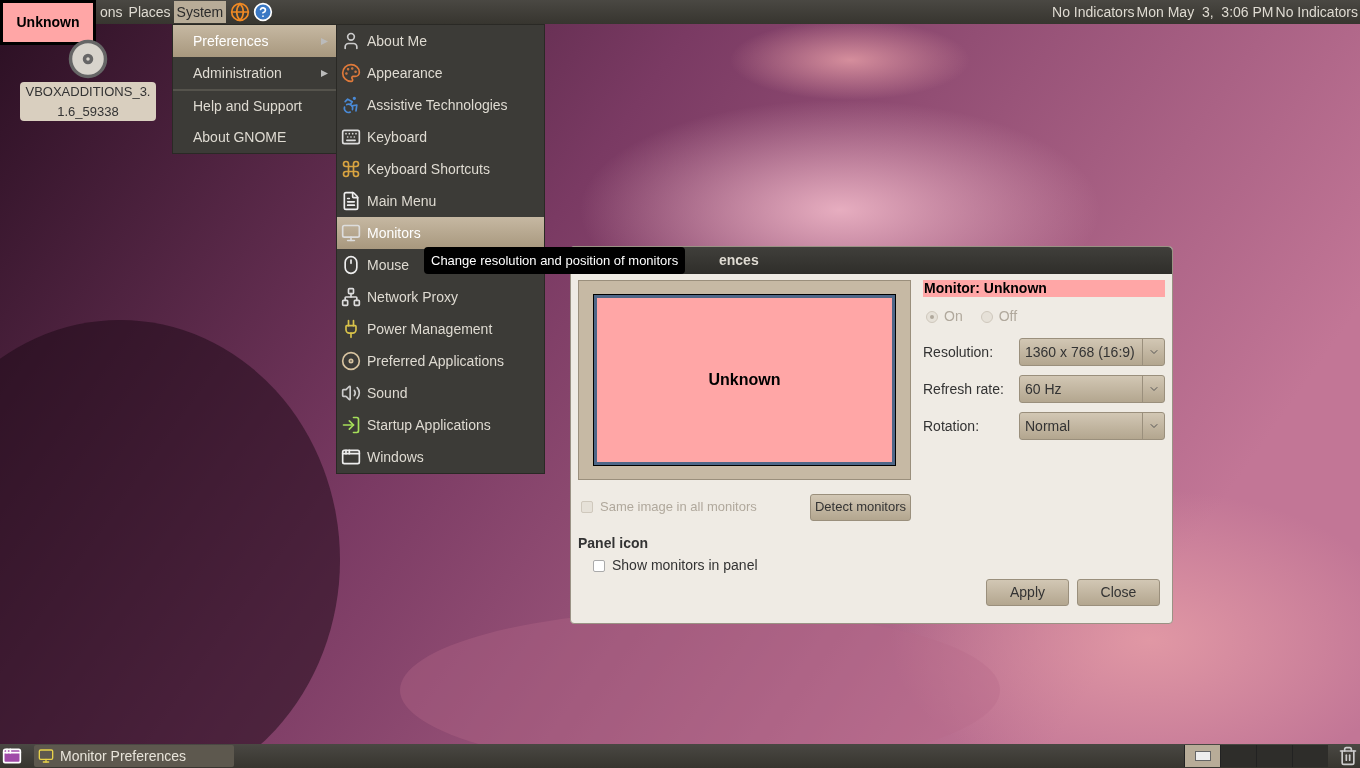  I want to click on section-heading: Panel icon, so click(614, 543).